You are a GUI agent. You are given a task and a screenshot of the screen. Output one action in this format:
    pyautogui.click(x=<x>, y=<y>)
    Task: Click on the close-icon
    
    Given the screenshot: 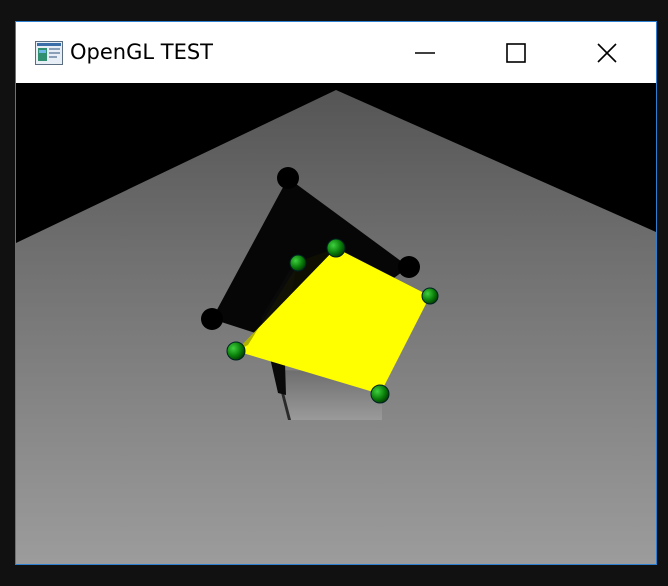 What is the action you would take?
    pyautogui.click(x=607, y=52)
    